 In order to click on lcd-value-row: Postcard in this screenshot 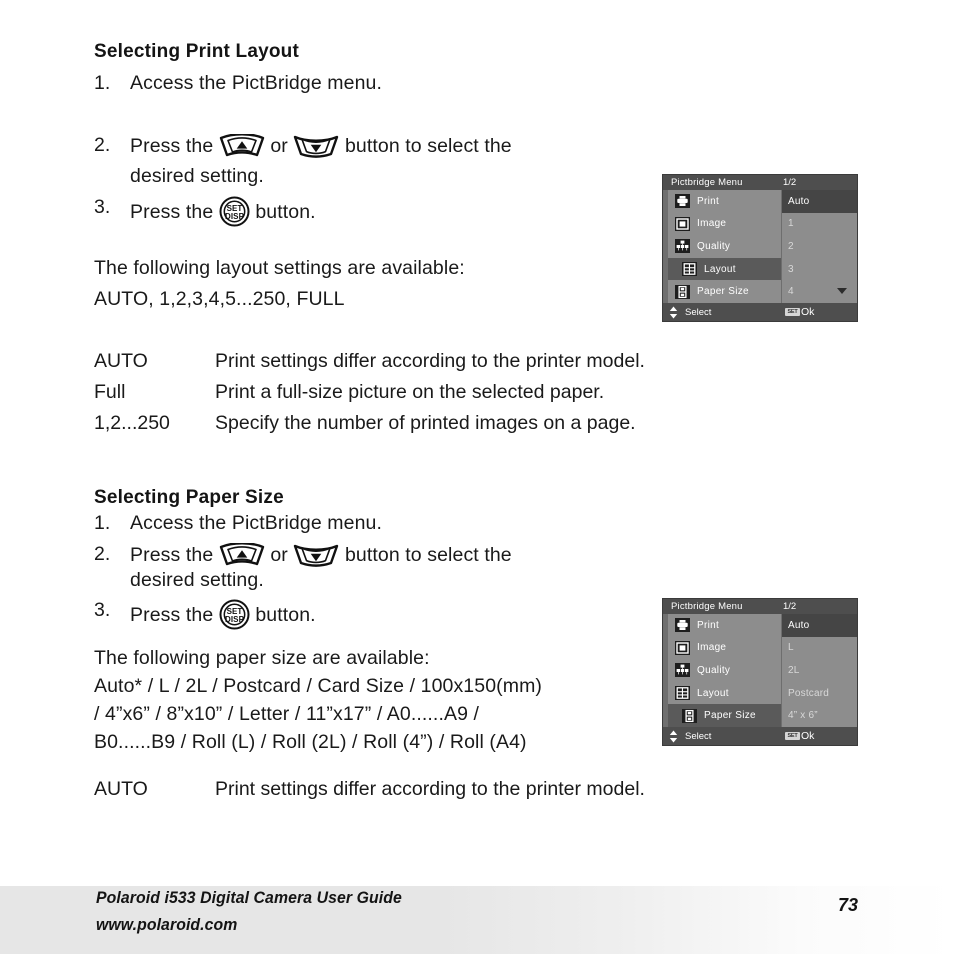, I will do `click(822, 693)`.